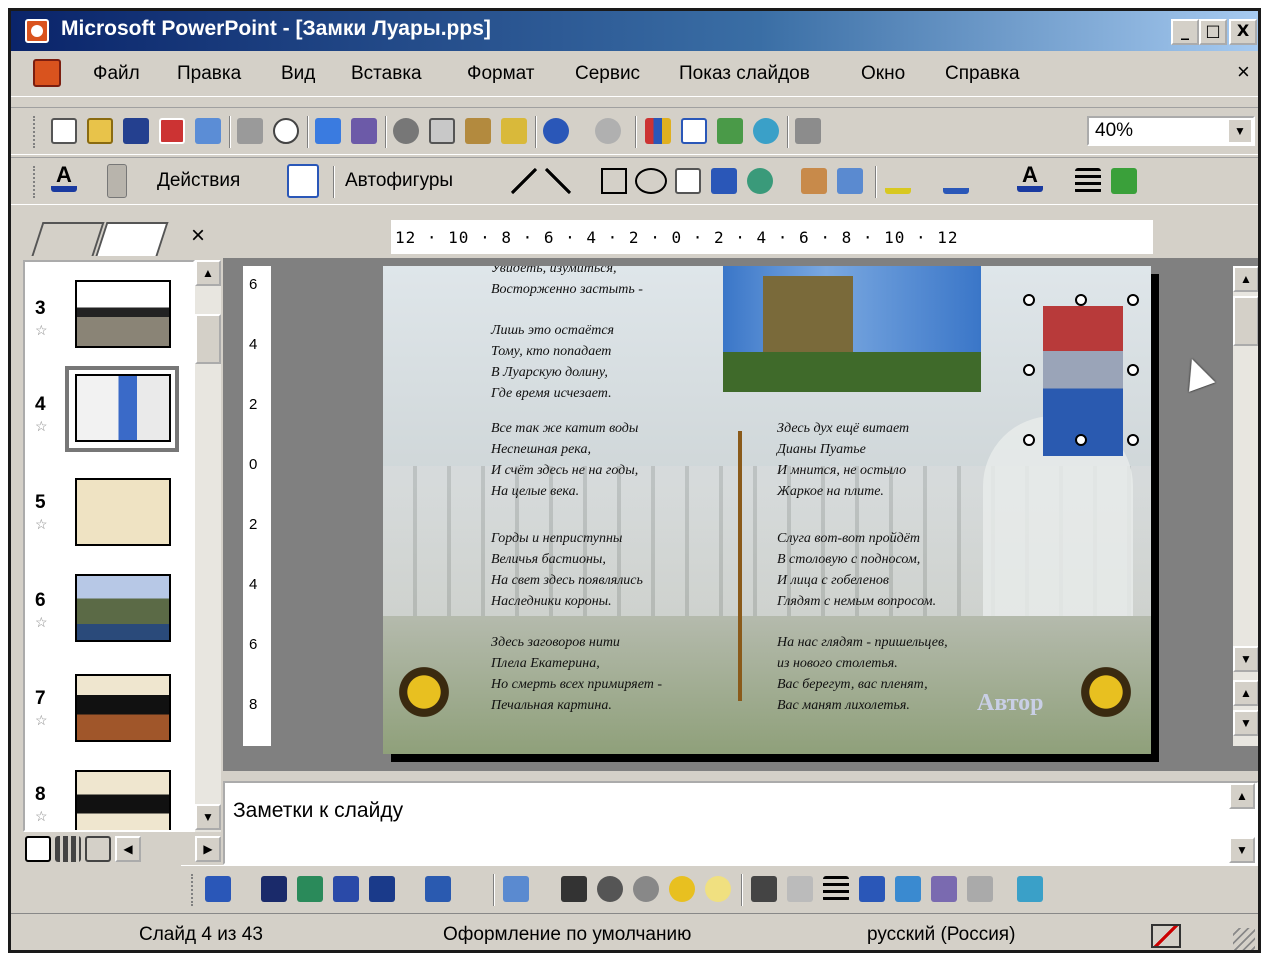 Image resolution: width=1261 pixels, height=953 pixels. What do you see at coordinates (1171, 131) in the screenshot?
I see `zoom-select: 40% ▼` at bounding box center [1171, 131].